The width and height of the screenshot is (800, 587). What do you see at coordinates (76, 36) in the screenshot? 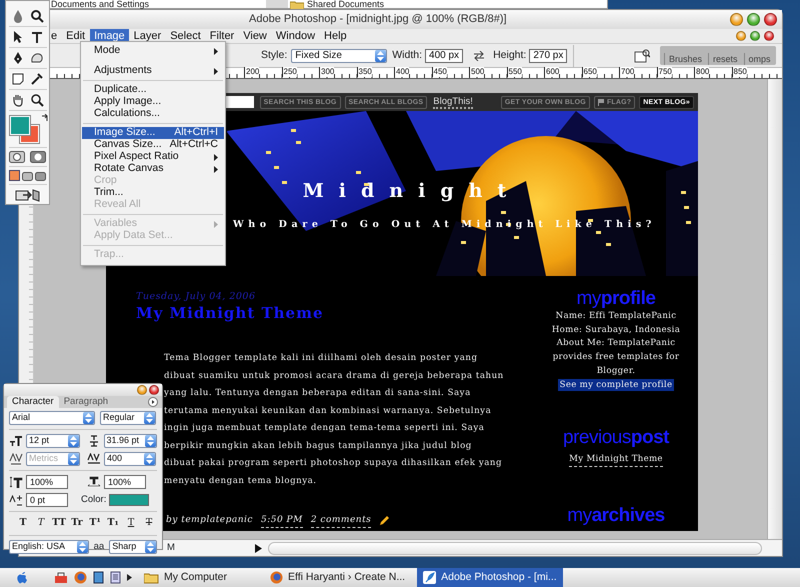
I see `menu-item: Edit` at bounding box center [76, 36].